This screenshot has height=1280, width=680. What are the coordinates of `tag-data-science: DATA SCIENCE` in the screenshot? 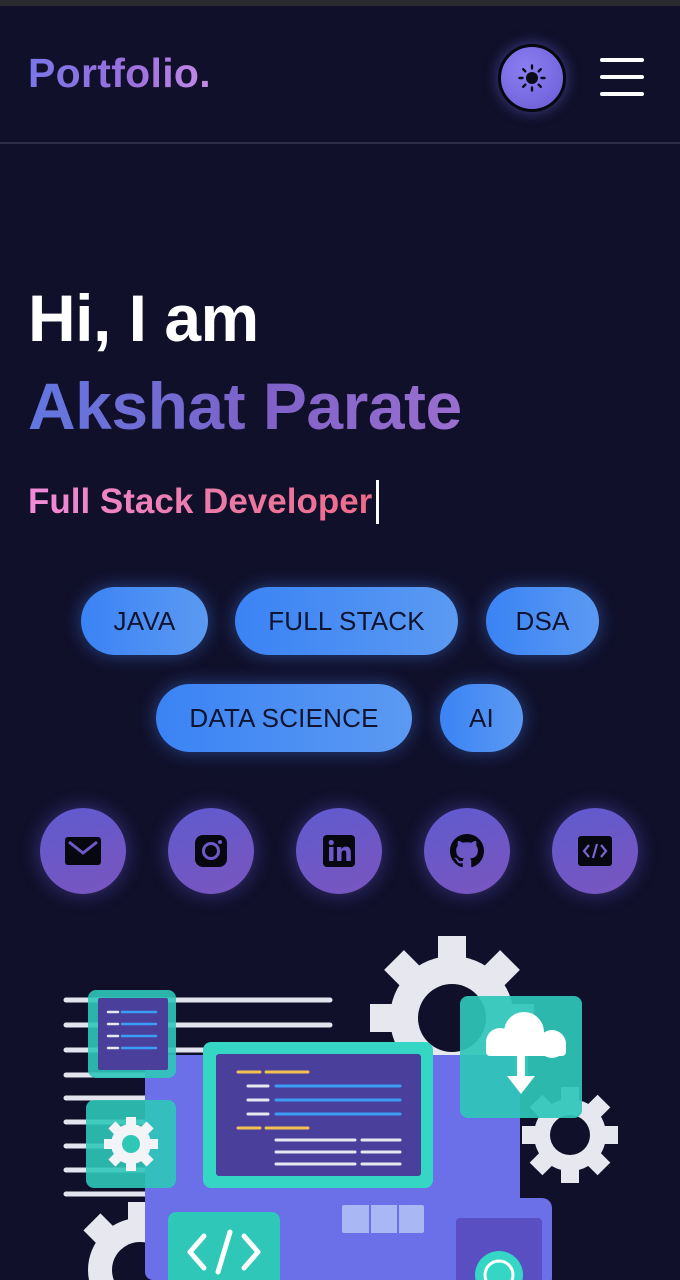 It's located at (284, 718).